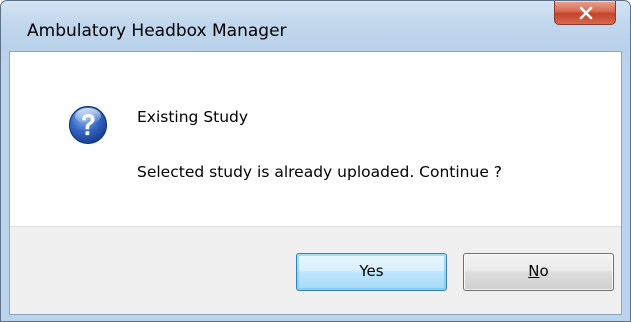 Image resolution: width=631 pixels, height=322 pixels. What do you see at coordinates (544, 271) in the screenshot?
I see `no-button-label-rest: o` at bounding box center [544, 271].